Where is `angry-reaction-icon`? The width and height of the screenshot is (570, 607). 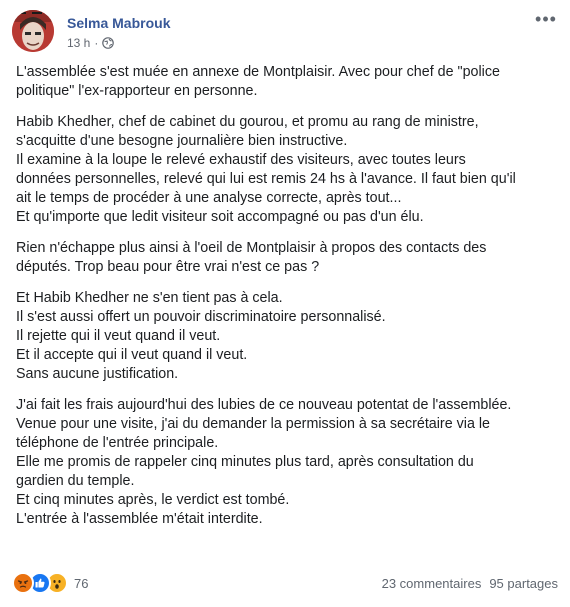
angry-reaction-icon is located at coordinates (23, 583).